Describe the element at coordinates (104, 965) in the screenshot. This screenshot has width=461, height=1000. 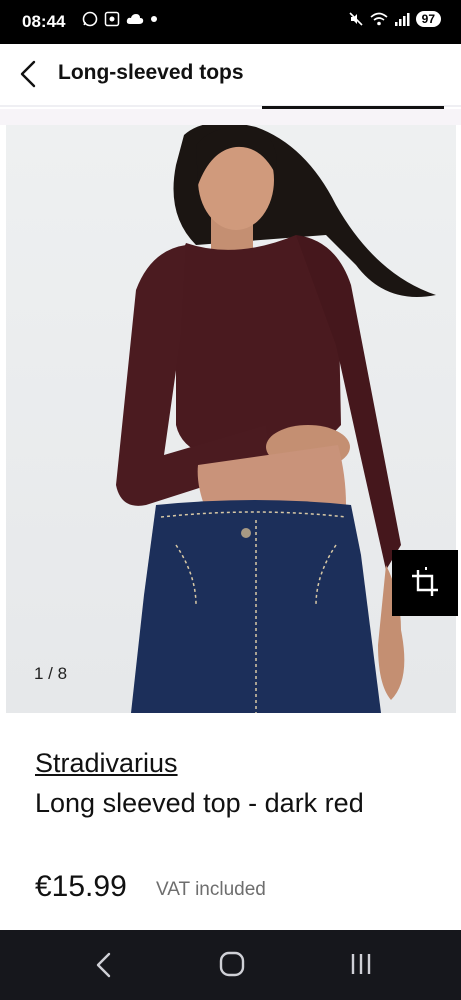
I see `nav-back-icon` at that location.